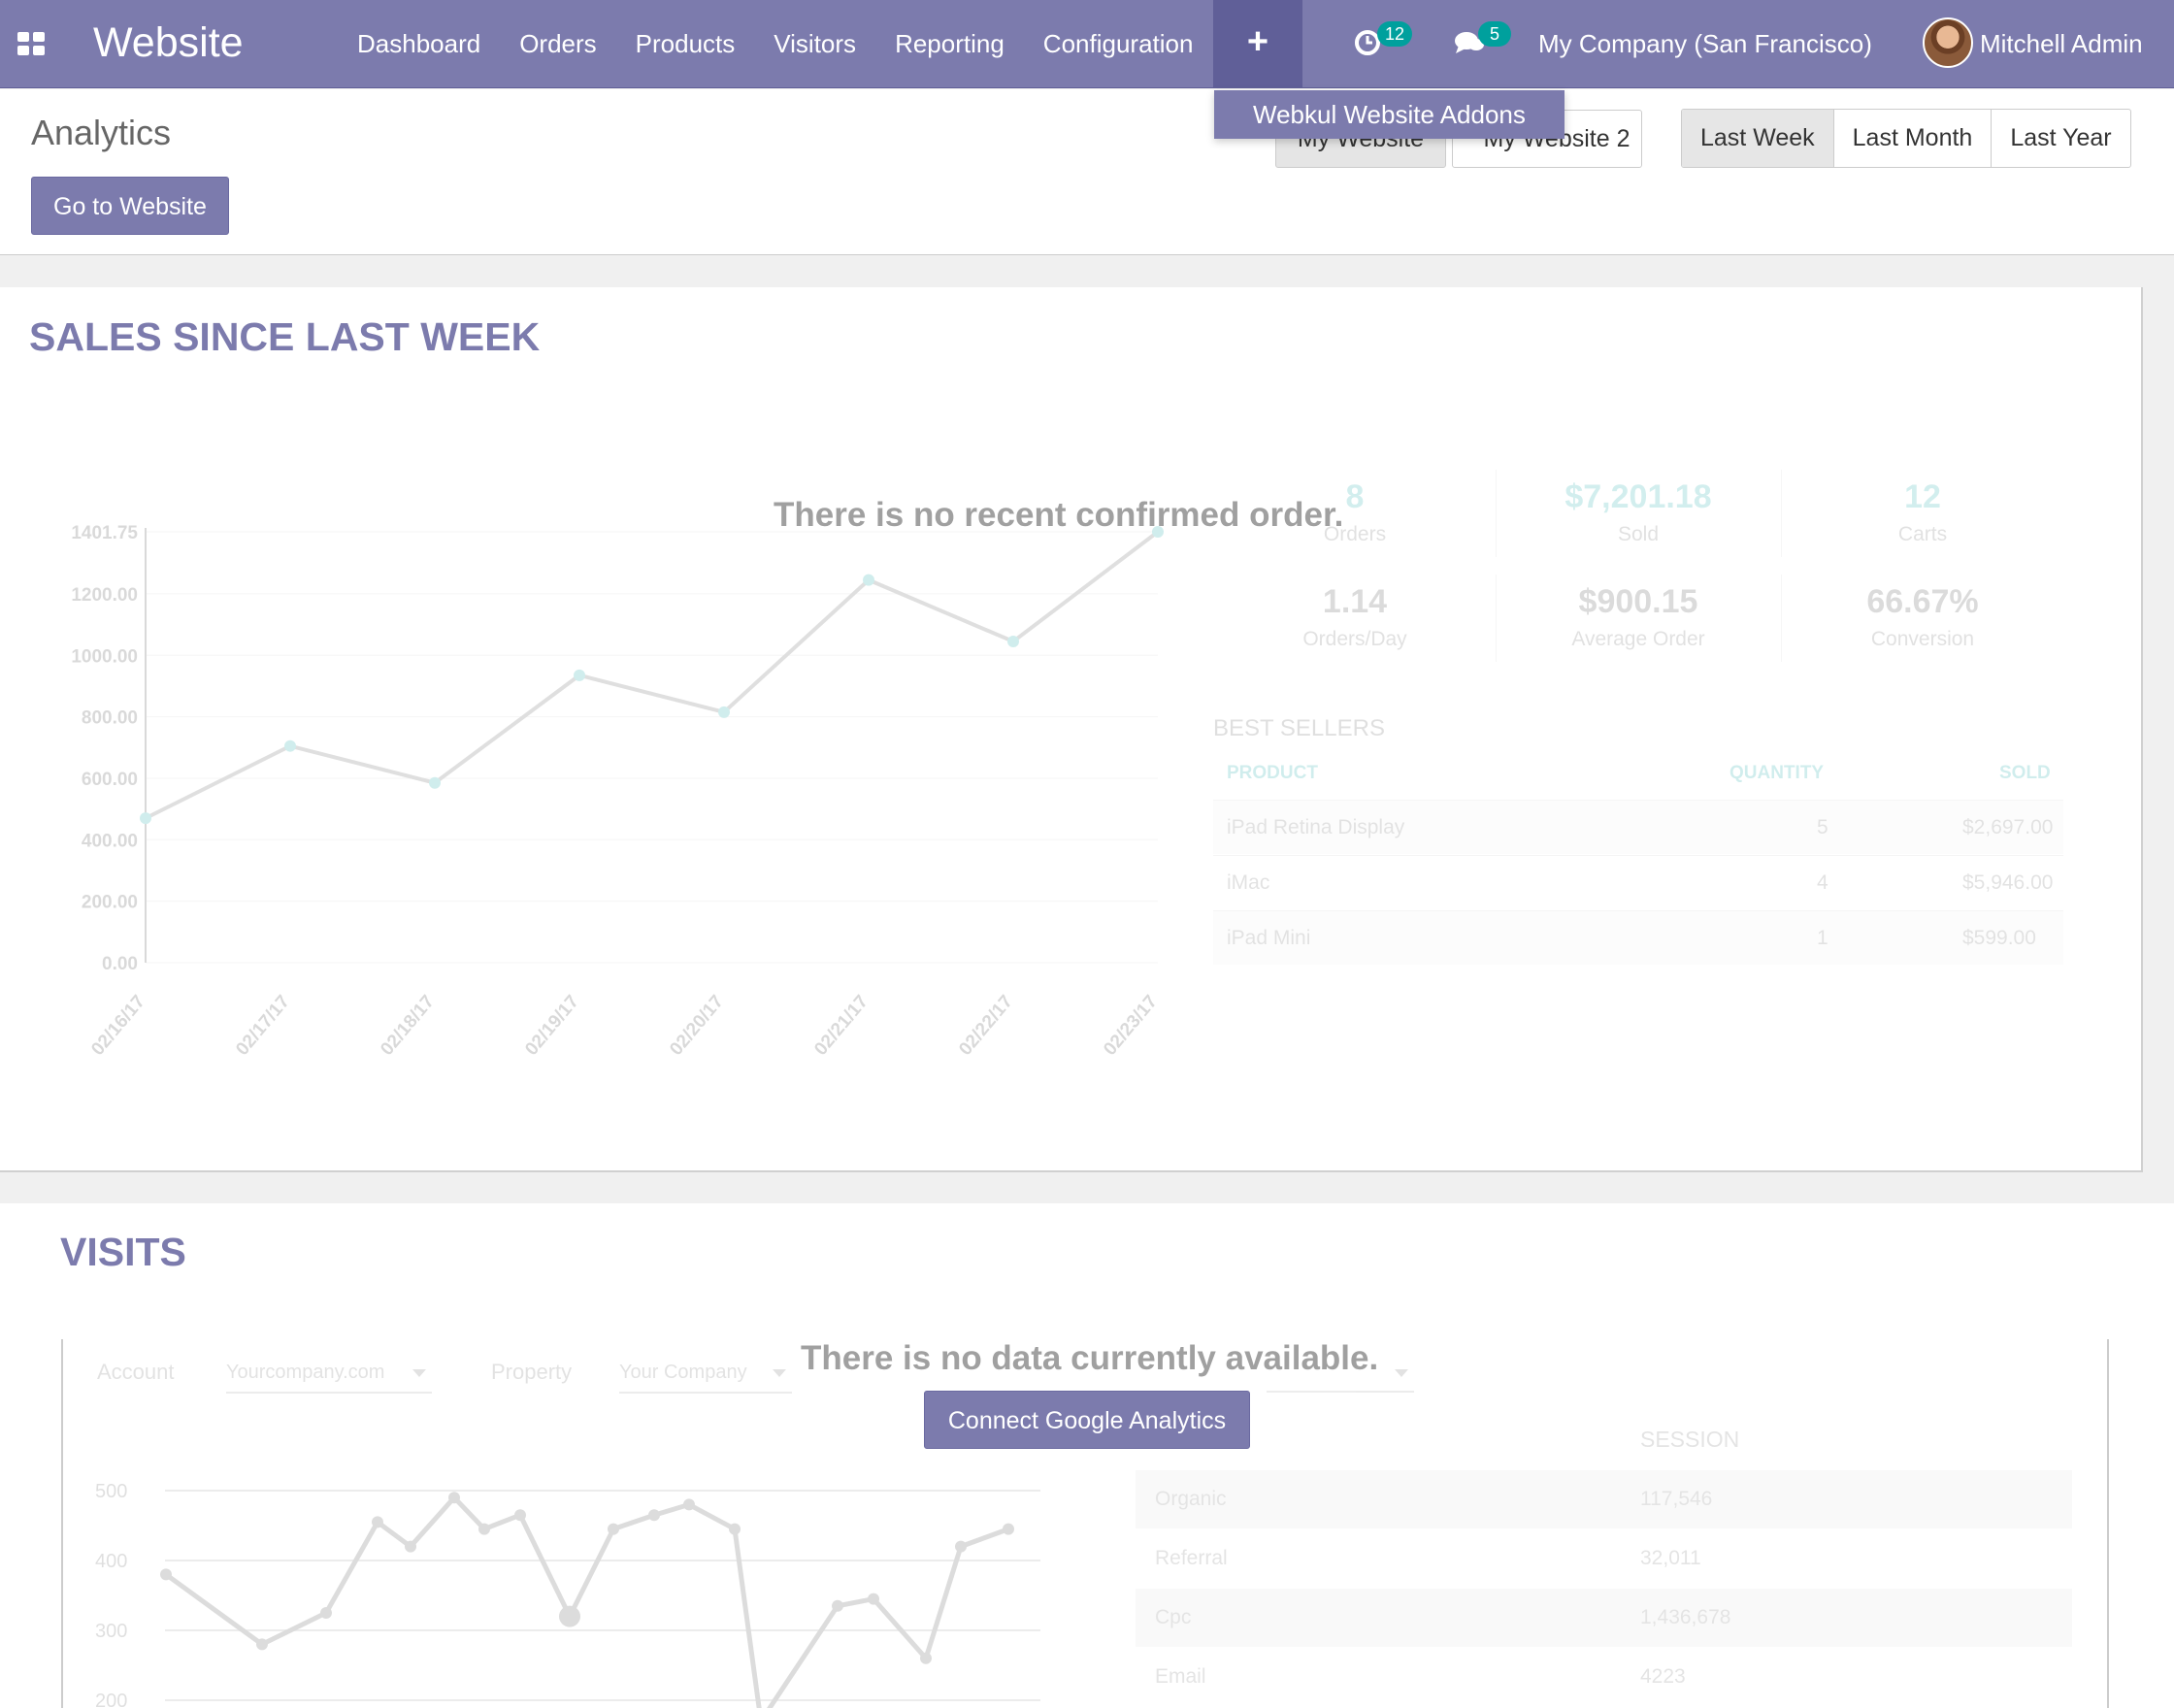  I want to click on x-tick-label: 02/20/17, so click(697, 1026).